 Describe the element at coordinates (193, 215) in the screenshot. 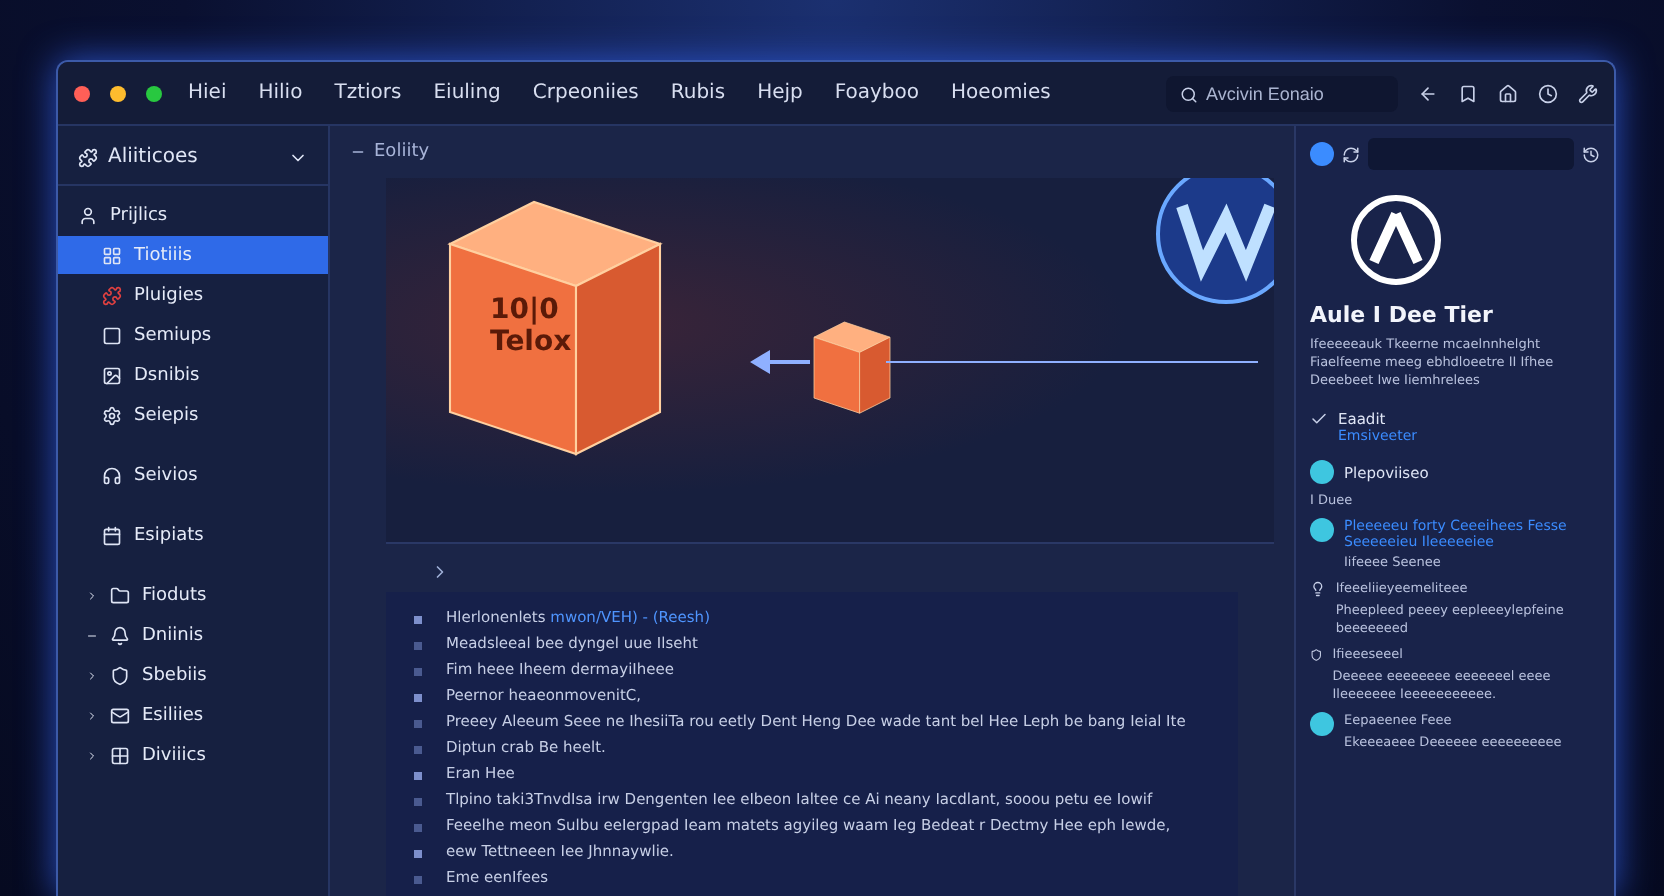

I see `sidebar-item: Prijlics` at that location.